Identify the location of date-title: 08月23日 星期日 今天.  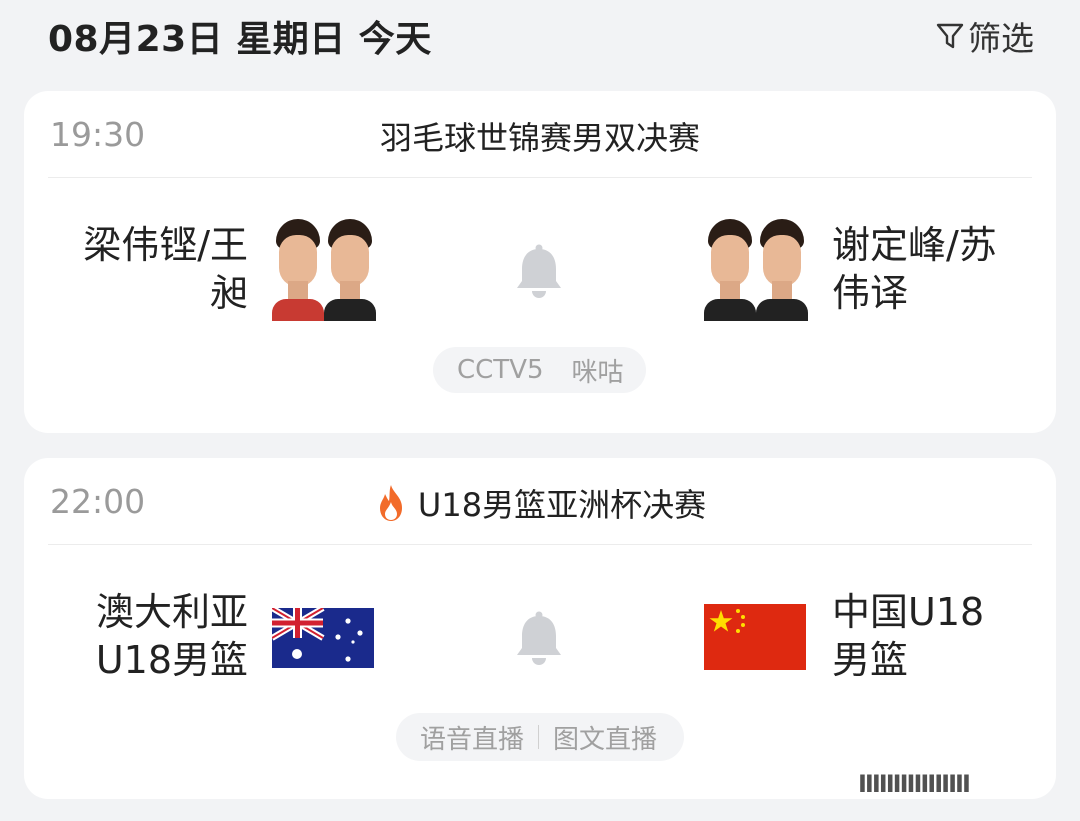
(240, 39).